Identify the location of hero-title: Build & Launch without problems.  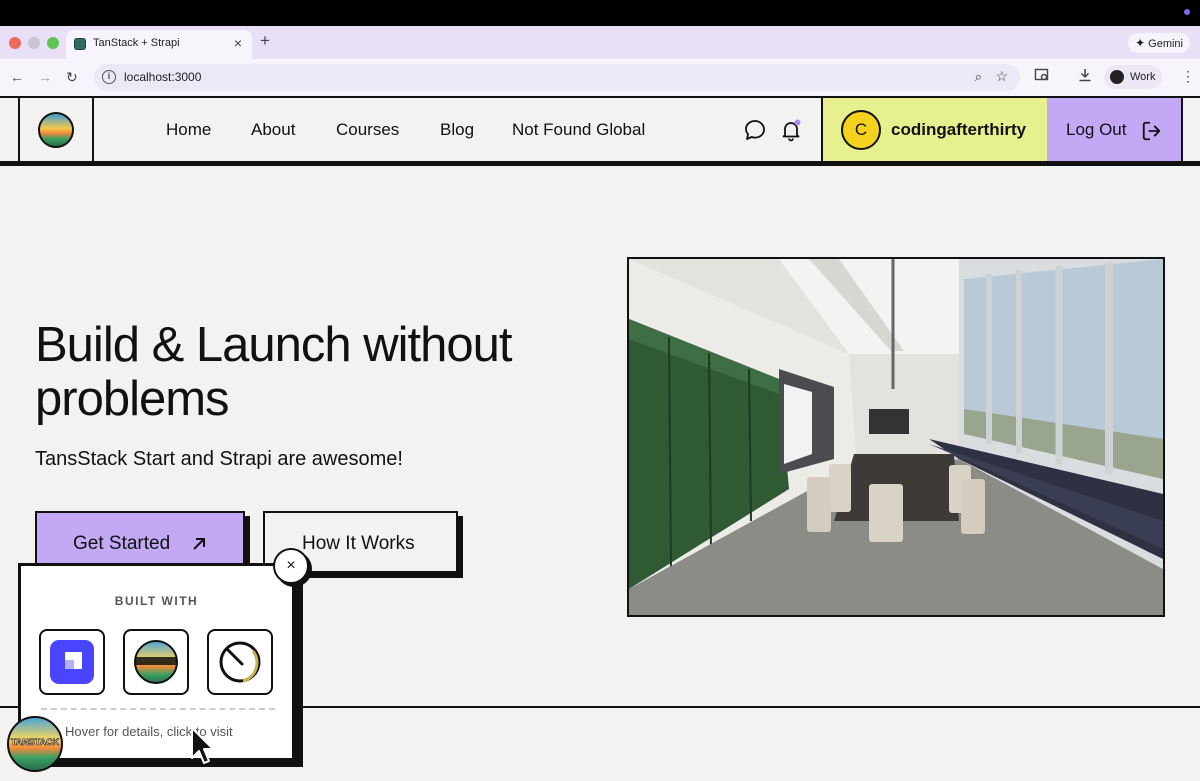
(274, 372).